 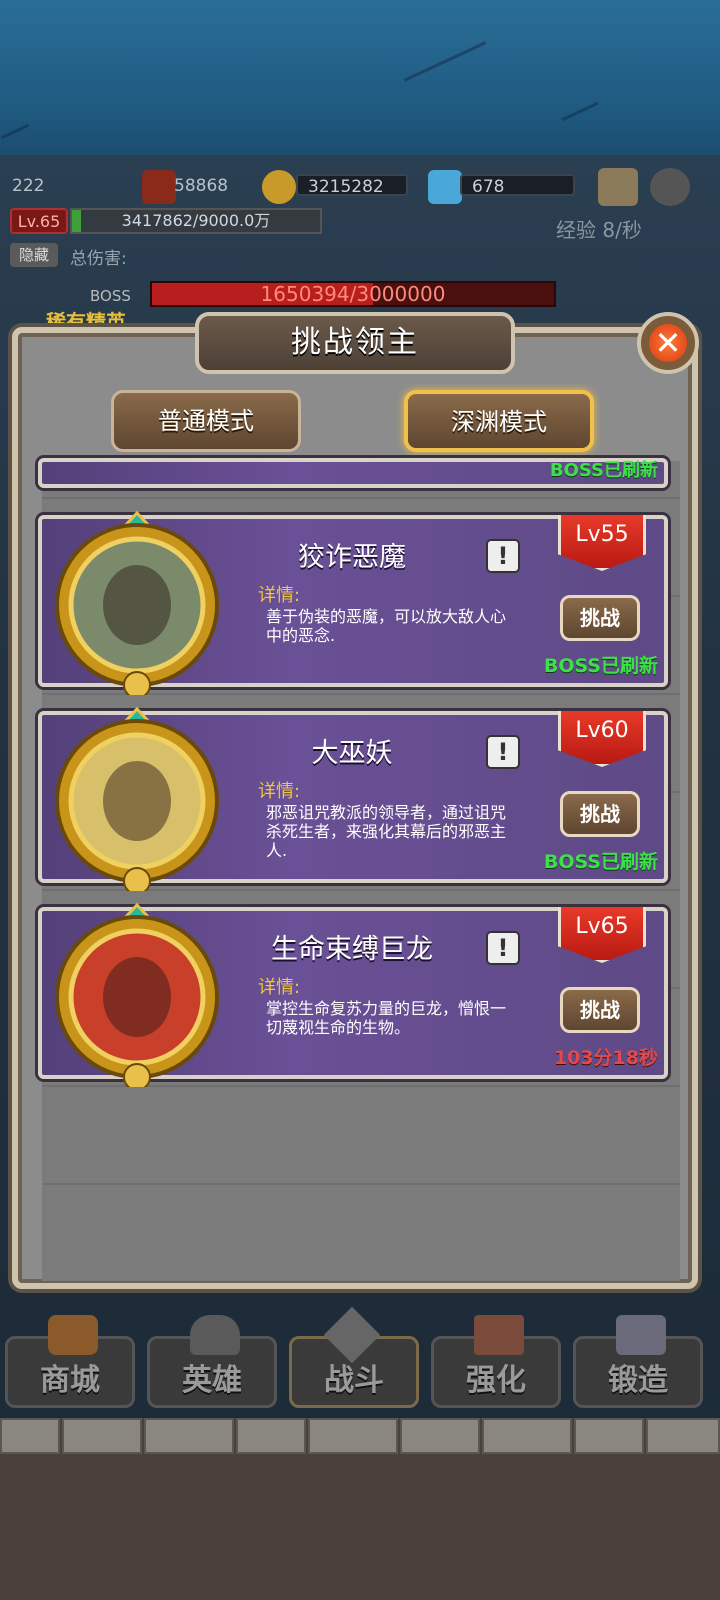 I want to click on boss-level-badge: Lv55, so click(x=602, y=543).